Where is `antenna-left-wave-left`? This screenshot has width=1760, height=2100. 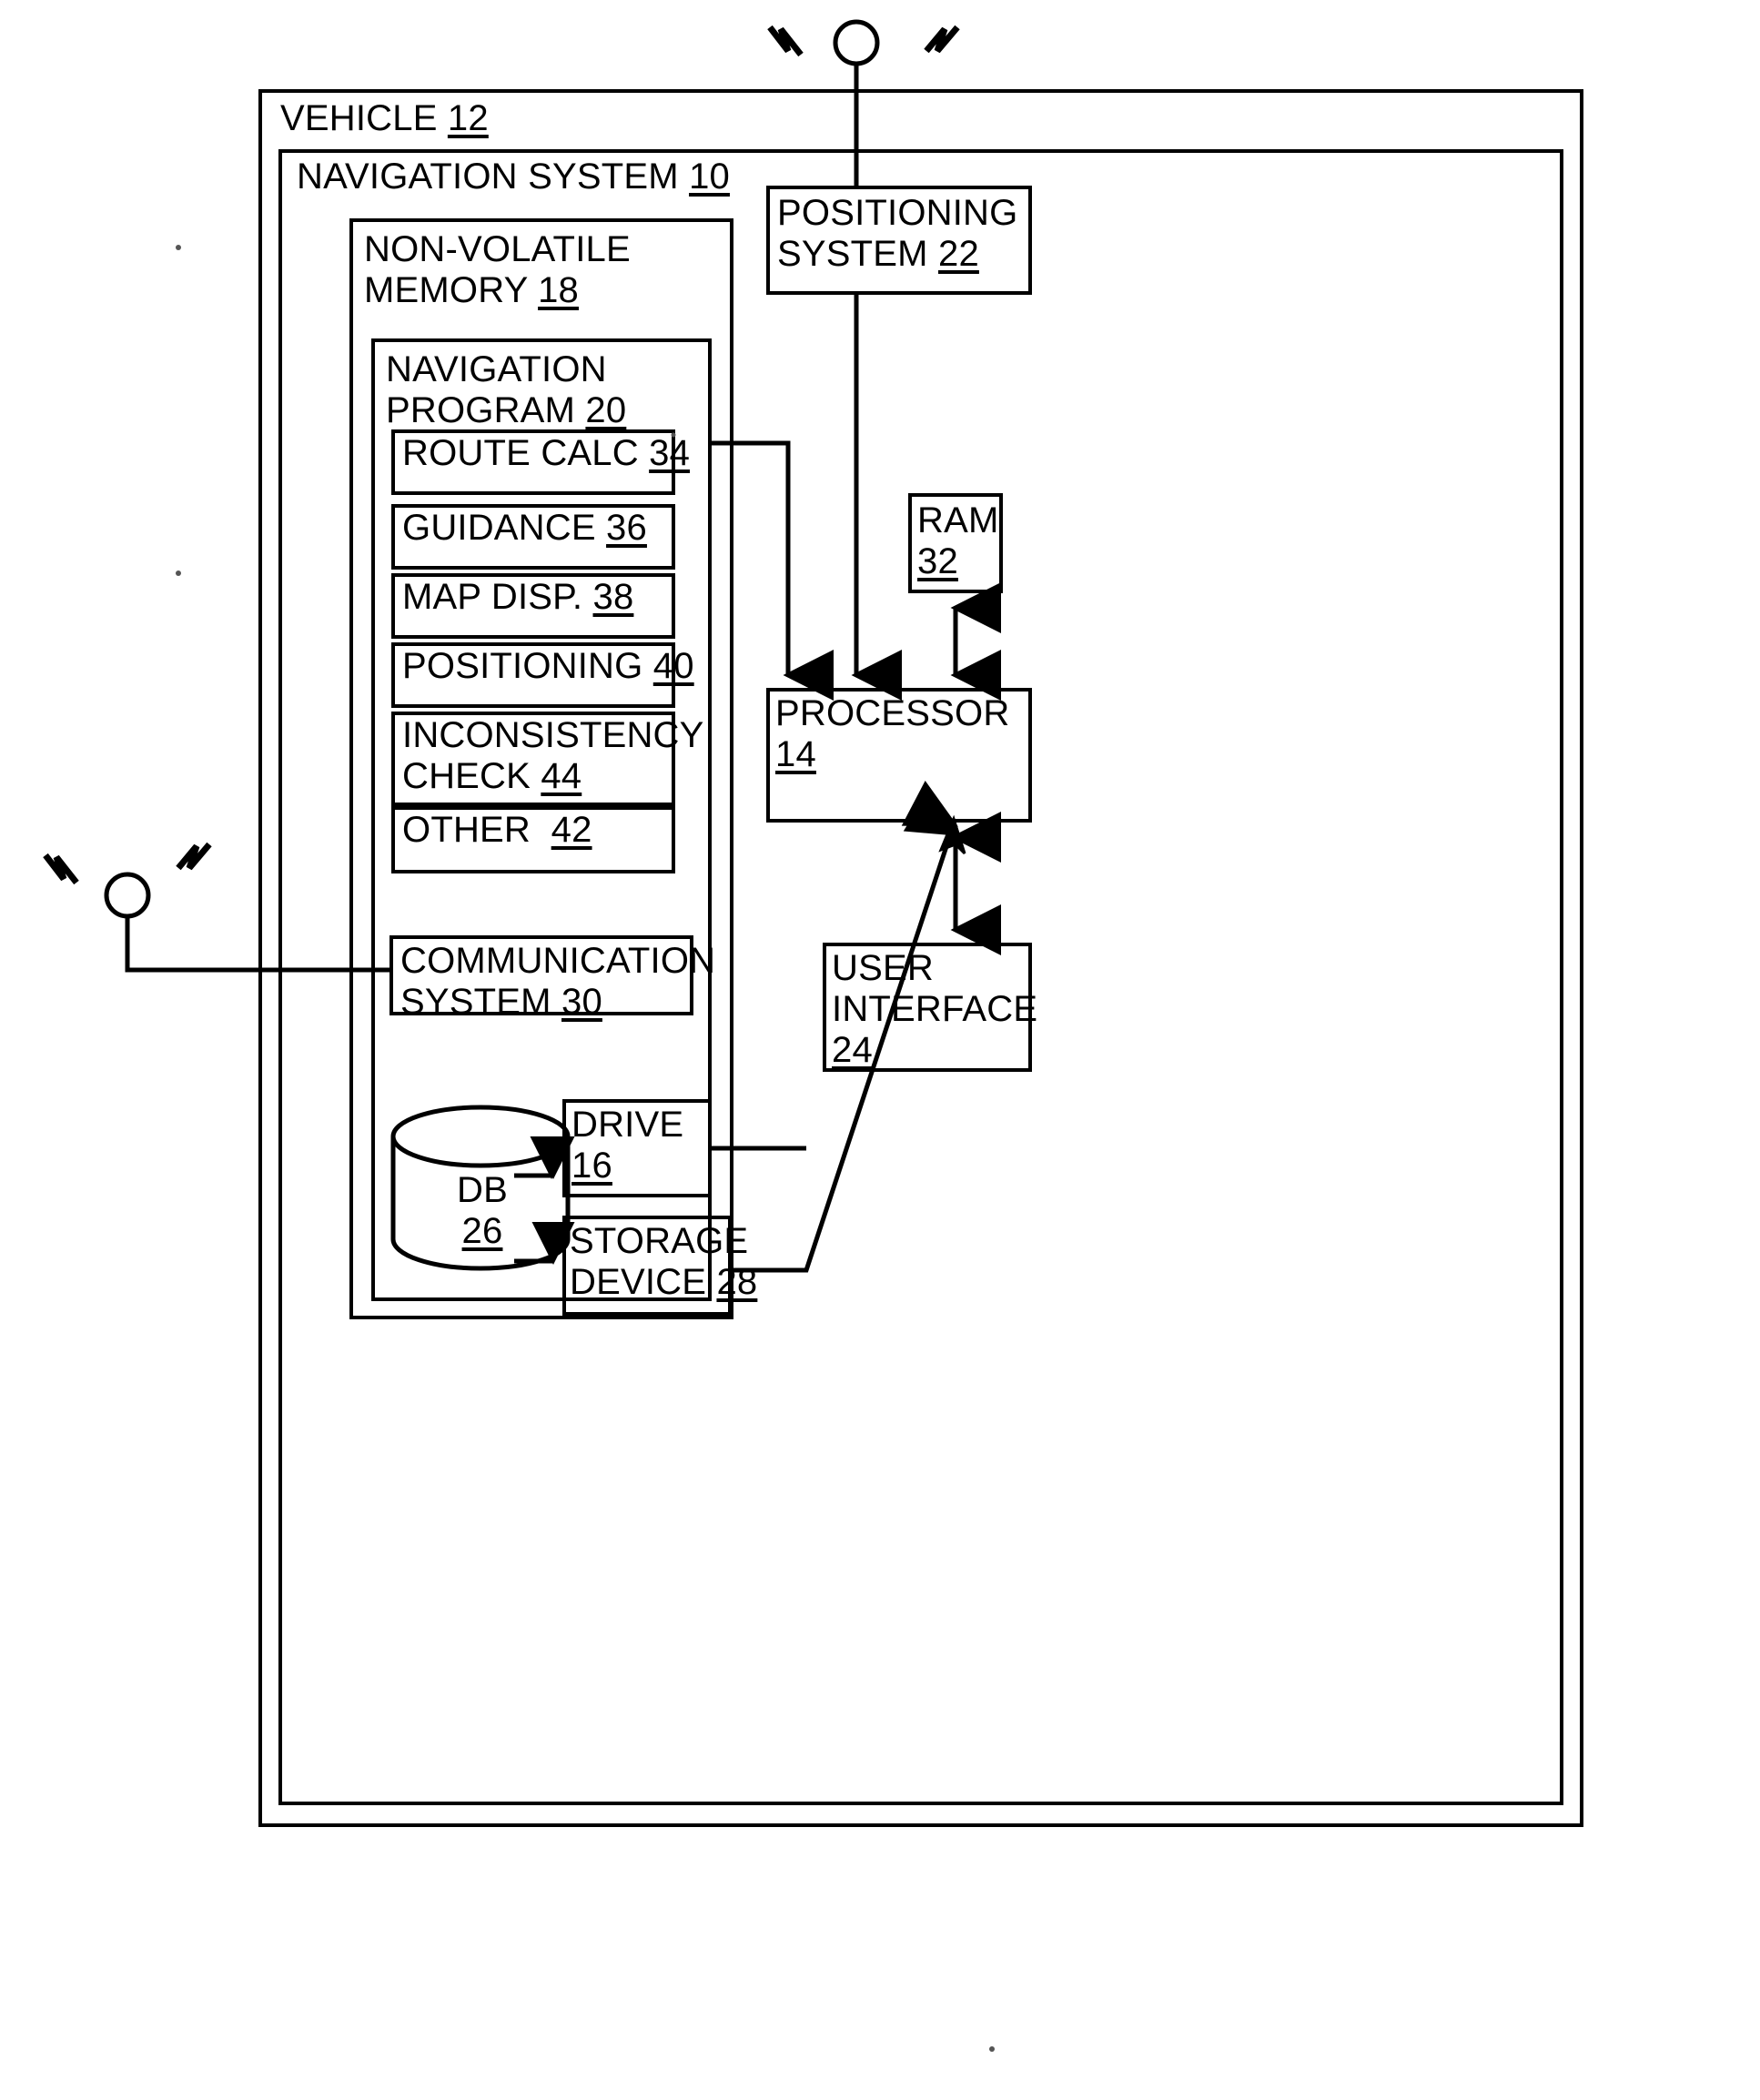
antenna-left-wave-left is located at coordinates (61, 869).